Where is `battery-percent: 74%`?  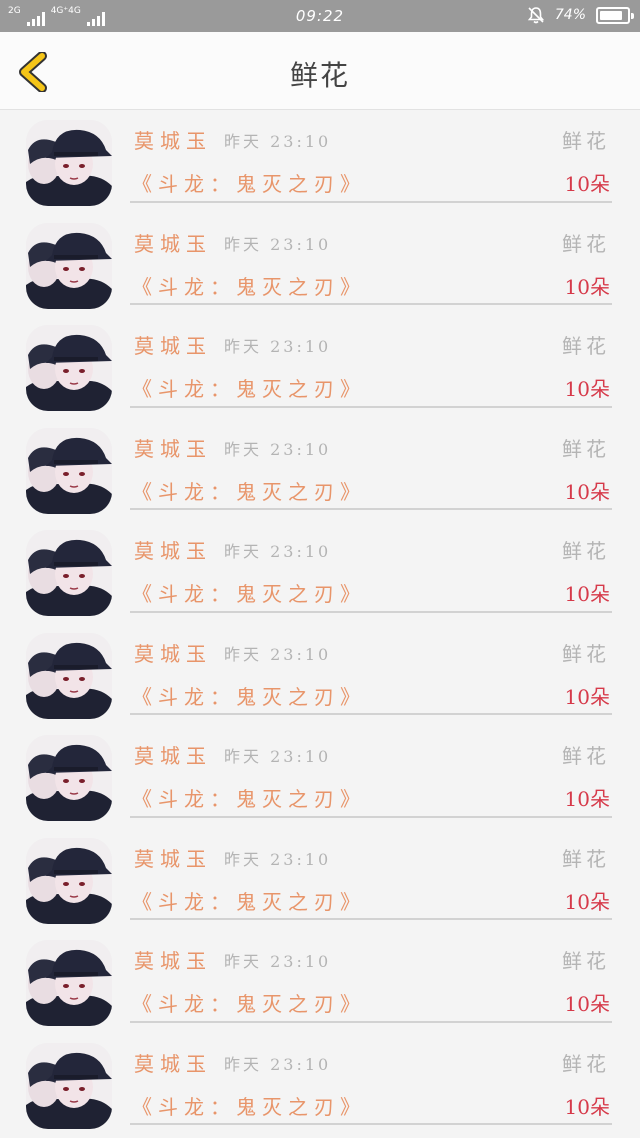
battery-percent: 74% is located at coordinates (570, 15).